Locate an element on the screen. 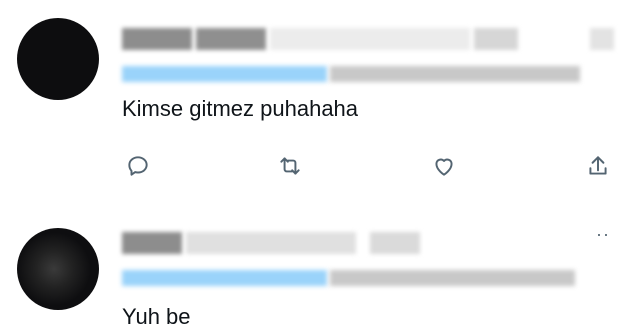 This screenshot has height=330, width=640. retweet-button is located at coordinates (290, 166).